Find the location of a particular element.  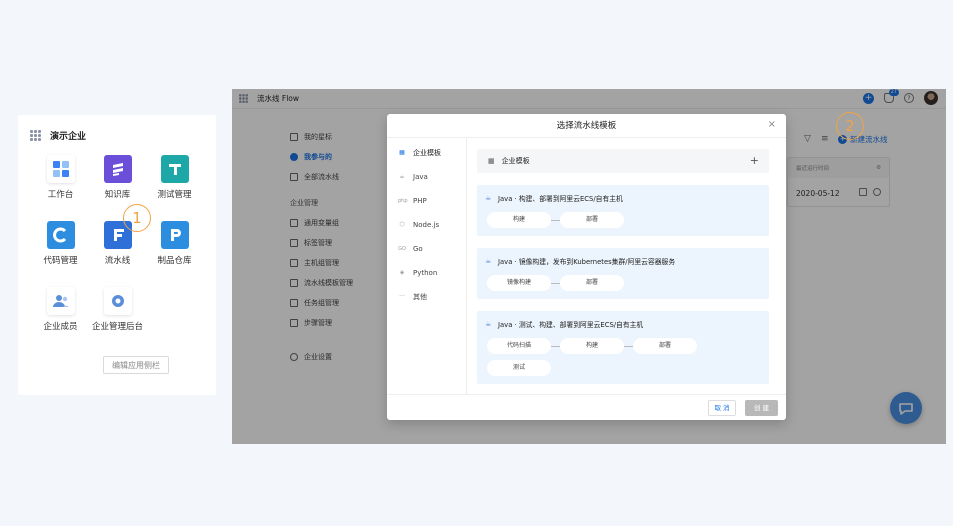

stage-code-scan: 代码扫描 is located at coordinates (519, 346).